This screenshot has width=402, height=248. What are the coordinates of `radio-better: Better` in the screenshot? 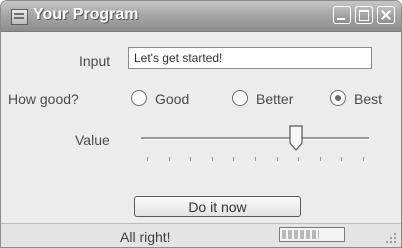 It's located at (269, 99).